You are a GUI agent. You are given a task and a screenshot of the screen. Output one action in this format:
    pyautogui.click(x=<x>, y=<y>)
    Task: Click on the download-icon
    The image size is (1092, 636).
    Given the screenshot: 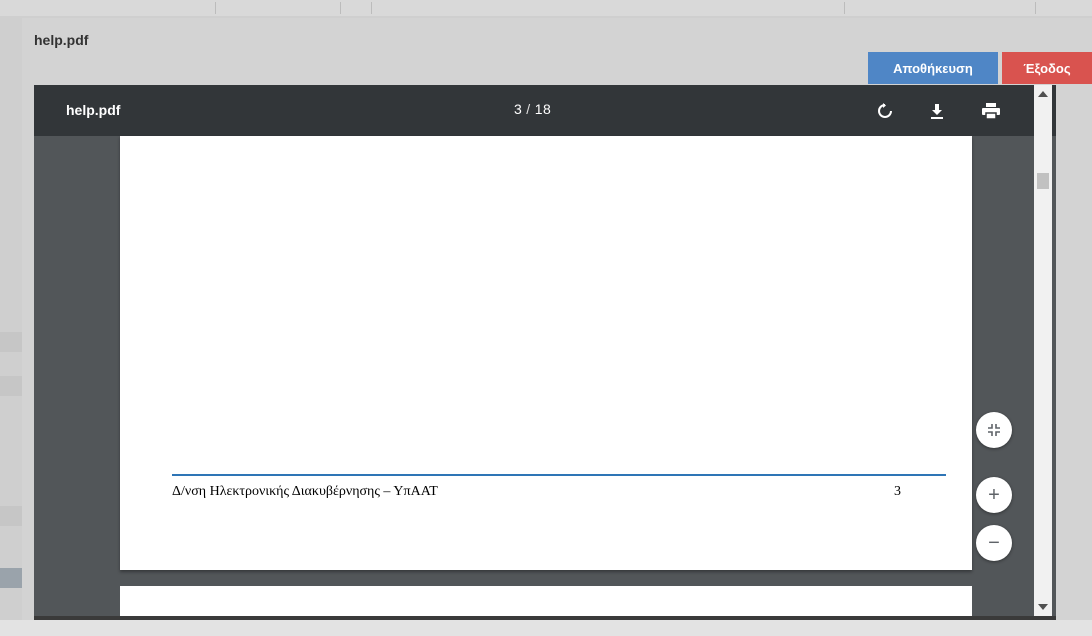 What is the action you would take?
    pyautogui.click(x=937, y=111)
    